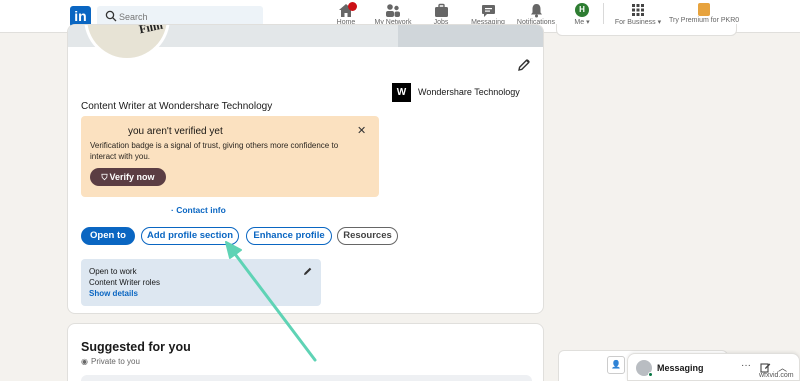 This screenshot has width=800, height=381. I want to click on avatar: H, so click(582, 10).